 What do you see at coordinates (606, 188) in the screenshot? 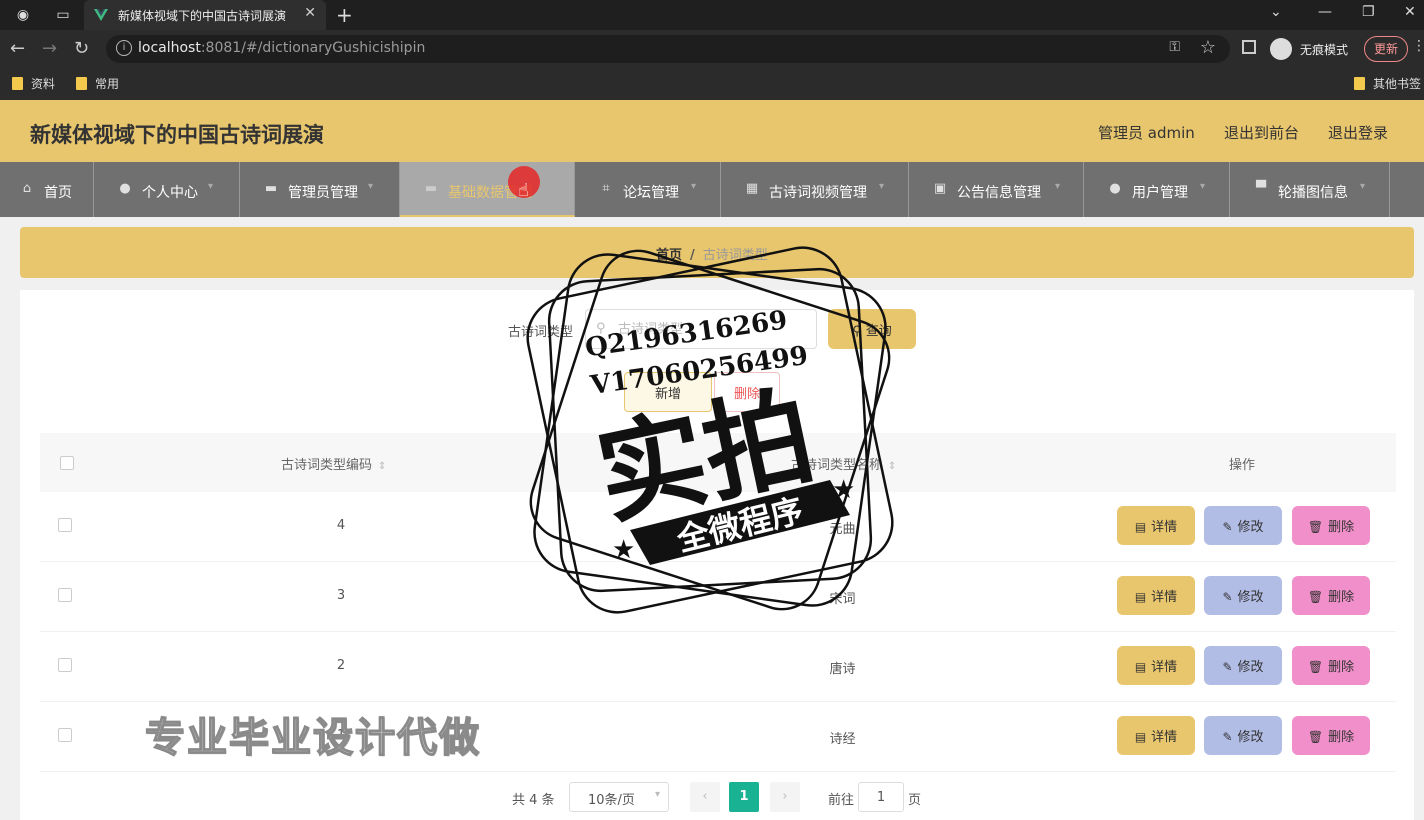
I see `crop-icon: ⌗` at bounding box center [606, 188].